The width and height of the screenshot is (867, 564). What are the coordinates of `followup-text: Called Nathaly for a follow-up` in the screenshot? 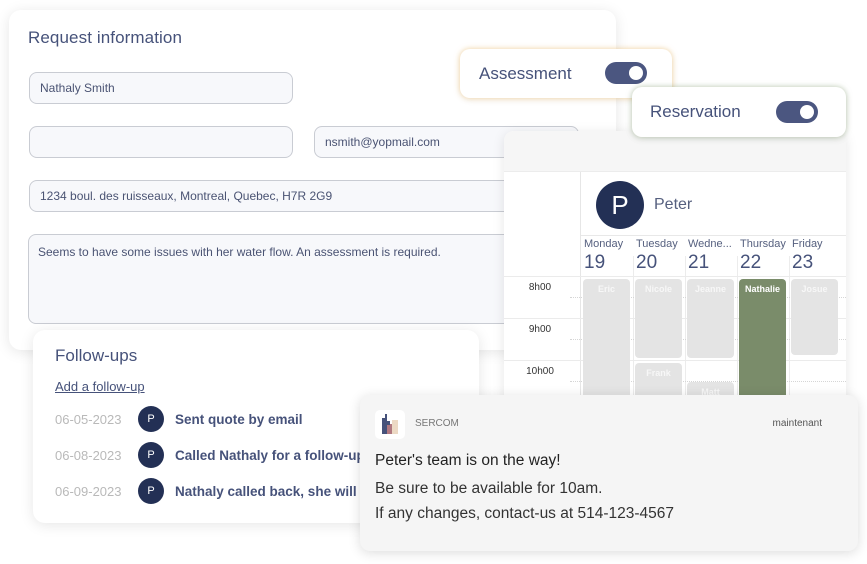 It's located at (270, 455).